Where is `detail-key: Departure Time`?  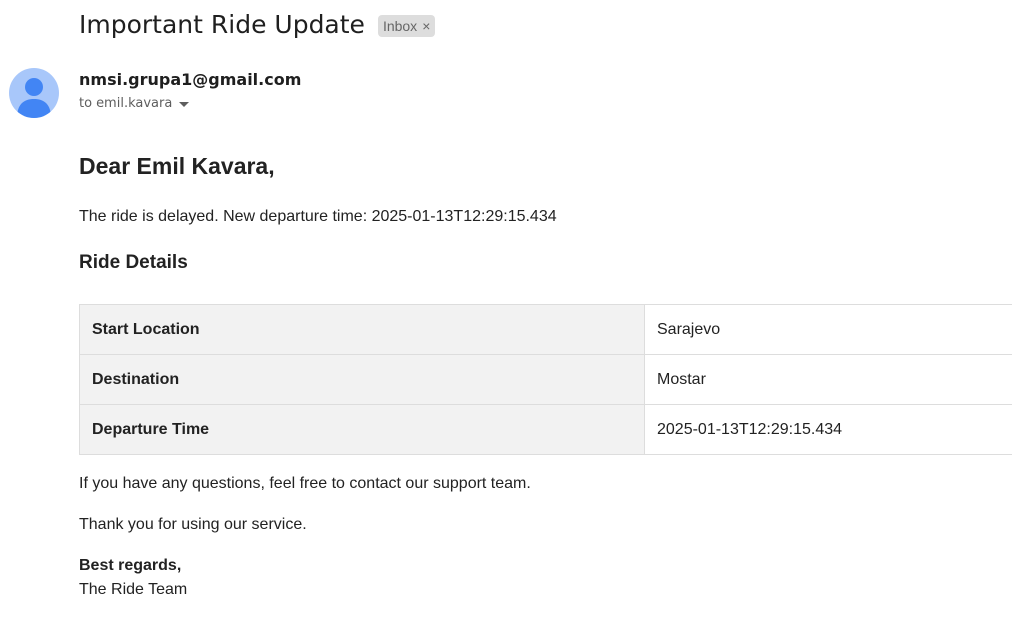
detail-key: Departure Time is located at coordinates (362, 429).